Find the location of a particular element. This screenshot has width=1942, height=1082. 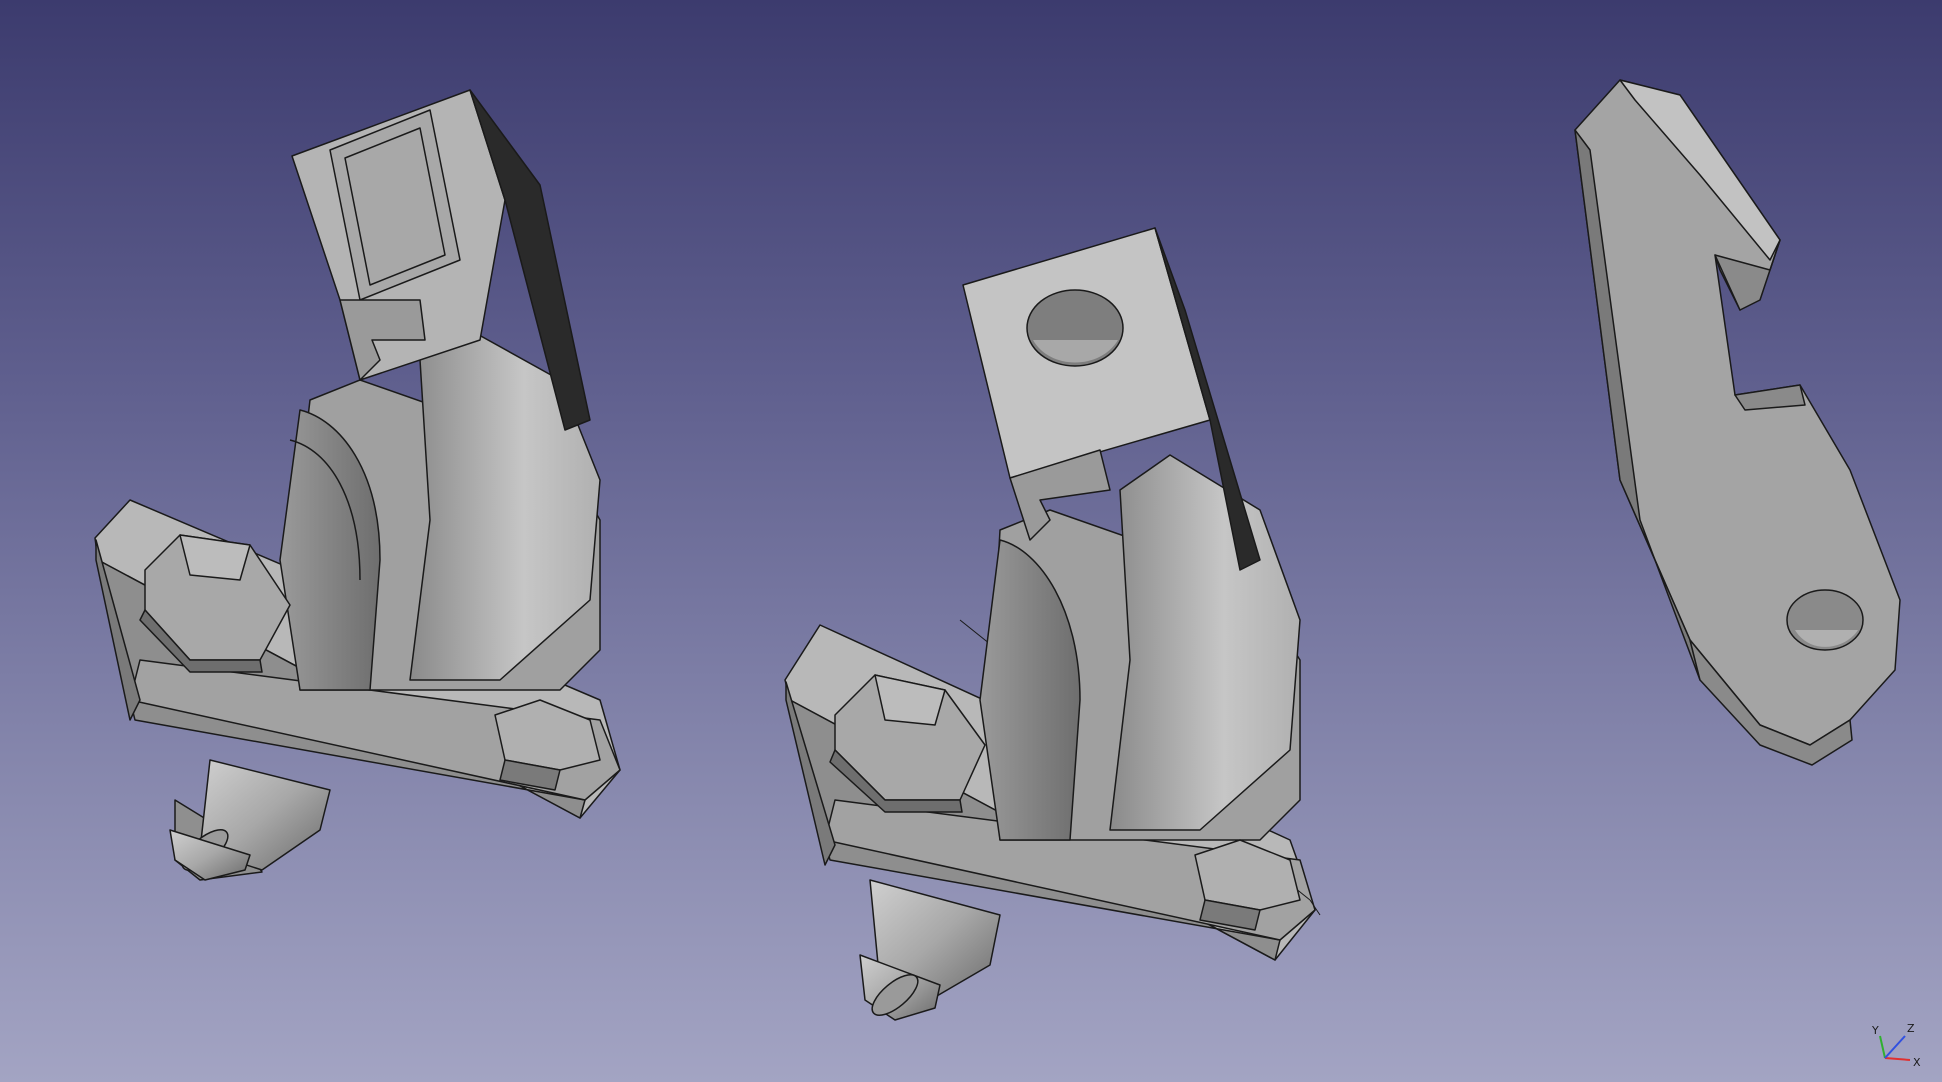

axis-z-line is located at coordinates (1895, 1047).